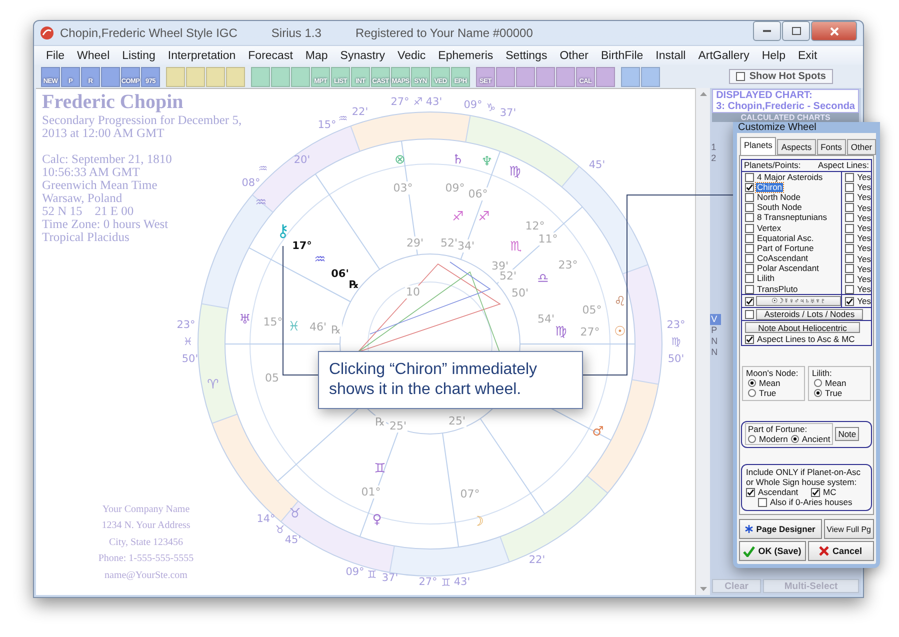  Describe the element at coordinates (186, 325) in the screenshot. I see `degree-label: 23°` at that location.